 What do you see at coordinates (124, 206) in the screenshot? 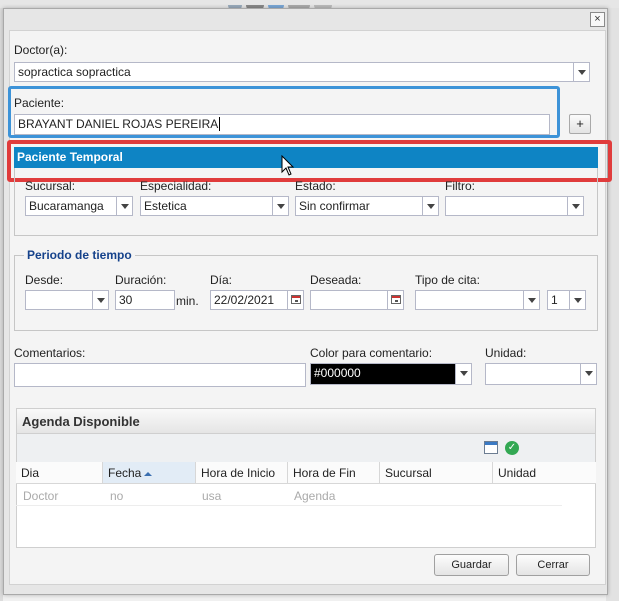
I see `sucursal-chevron-down-icon` at bounding box center [124, 206].